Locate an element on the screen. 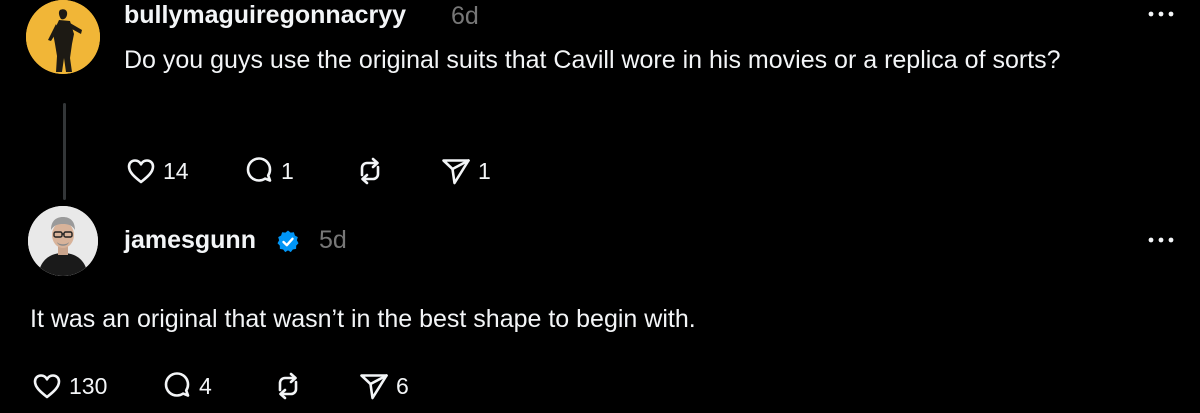  share-button: 1 is located at coordinates (465, 171).